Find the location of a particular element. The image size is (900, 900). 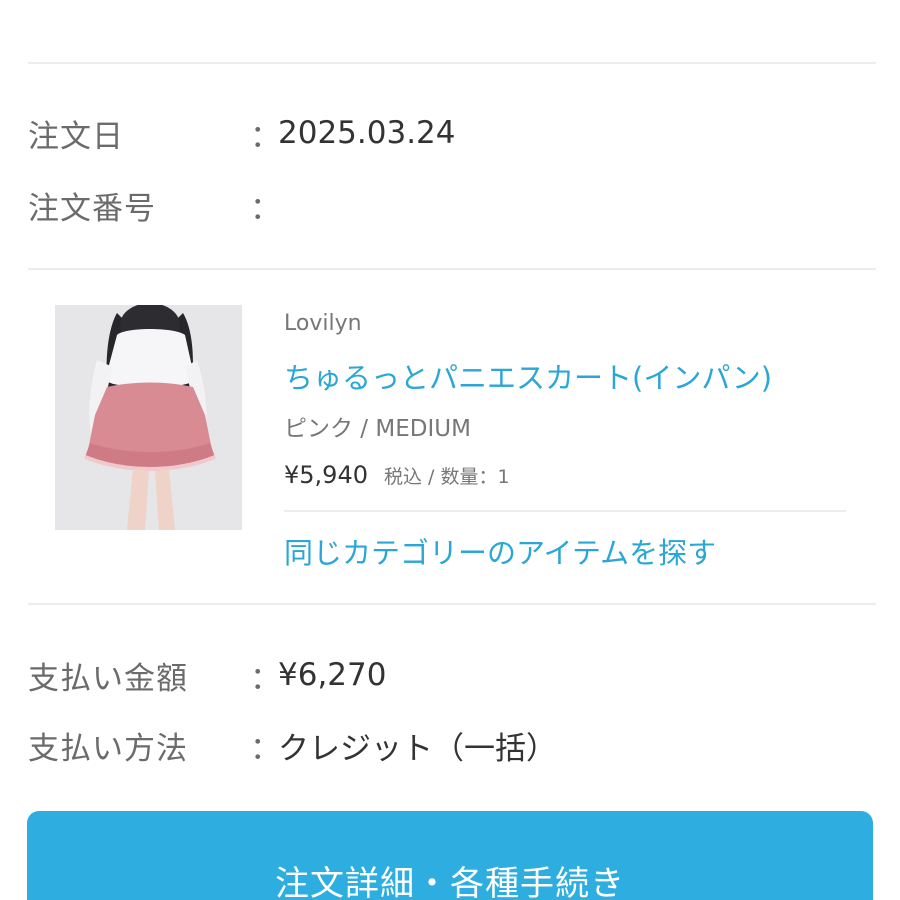

payment-method-row: 支払い方法 ： クレジット（一括） is located at coordinates (292, 745).